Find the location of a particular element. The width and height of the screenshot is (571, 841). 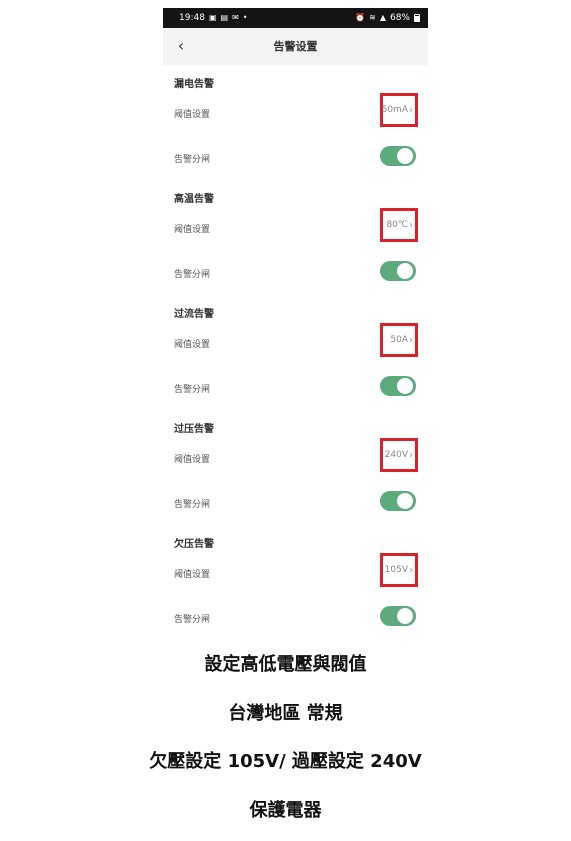

alarm-title: 漏电告警 is located at coordinates (194, 84).